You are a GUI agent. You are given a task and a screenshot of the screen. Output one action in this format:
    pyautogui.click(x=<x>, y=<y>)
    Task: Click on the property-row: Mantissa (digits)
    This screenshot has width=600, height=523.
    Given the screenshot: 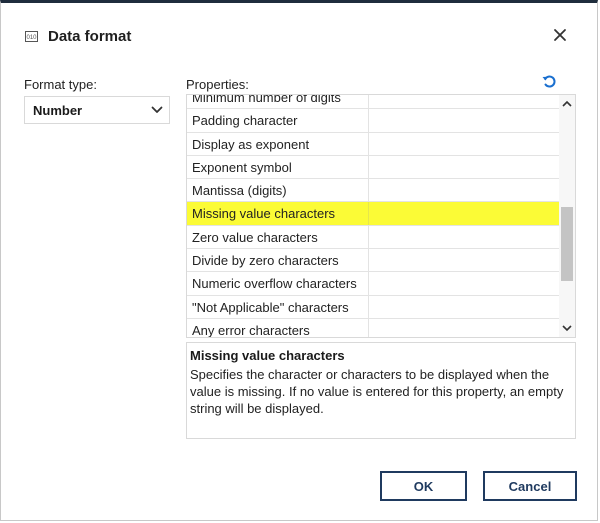 What is the action you would take?
    pyautogui.click(x=373, y=191)
    